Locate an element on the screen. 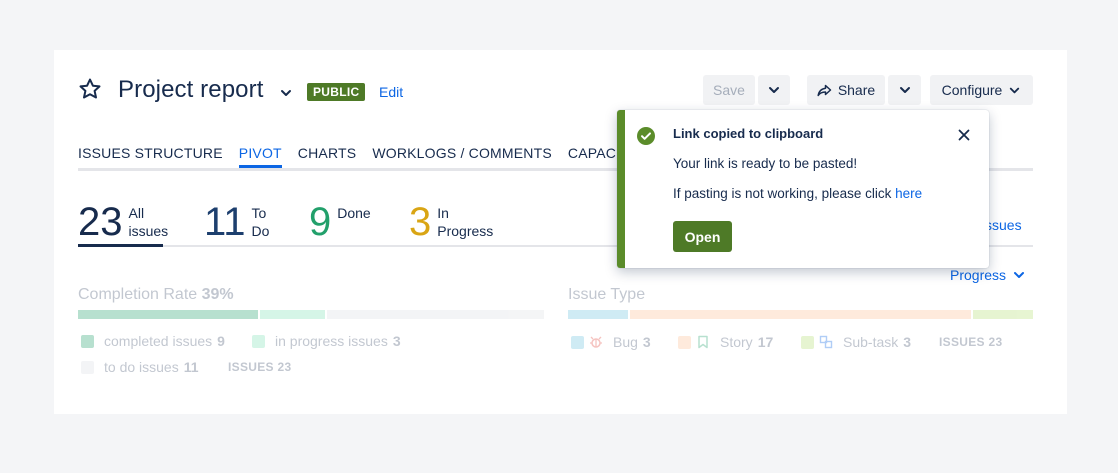 This screenshot has width=1118, height=473. legend-to-do: to do issues 11 is located at coordinates (140, 367).